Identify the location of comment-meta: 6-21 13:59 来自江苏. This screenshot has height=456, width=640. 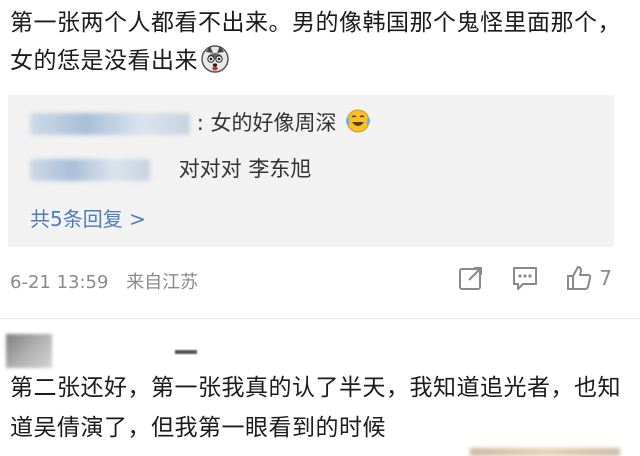
(110, 281).